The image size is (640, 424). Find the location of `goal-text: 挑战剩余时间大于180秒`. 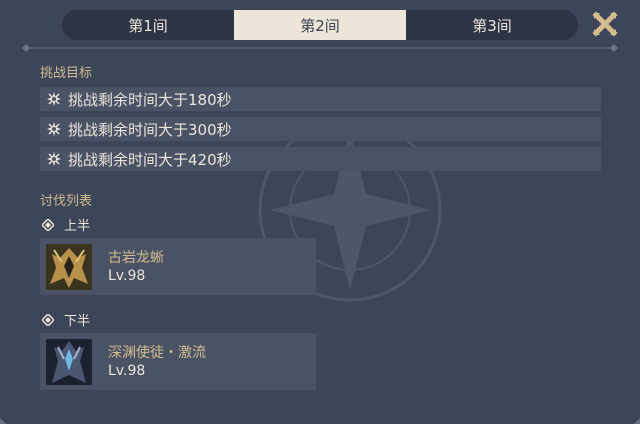

goal-text: 挑战剩余时间大于180秒 is located at coordinates (150, 99).